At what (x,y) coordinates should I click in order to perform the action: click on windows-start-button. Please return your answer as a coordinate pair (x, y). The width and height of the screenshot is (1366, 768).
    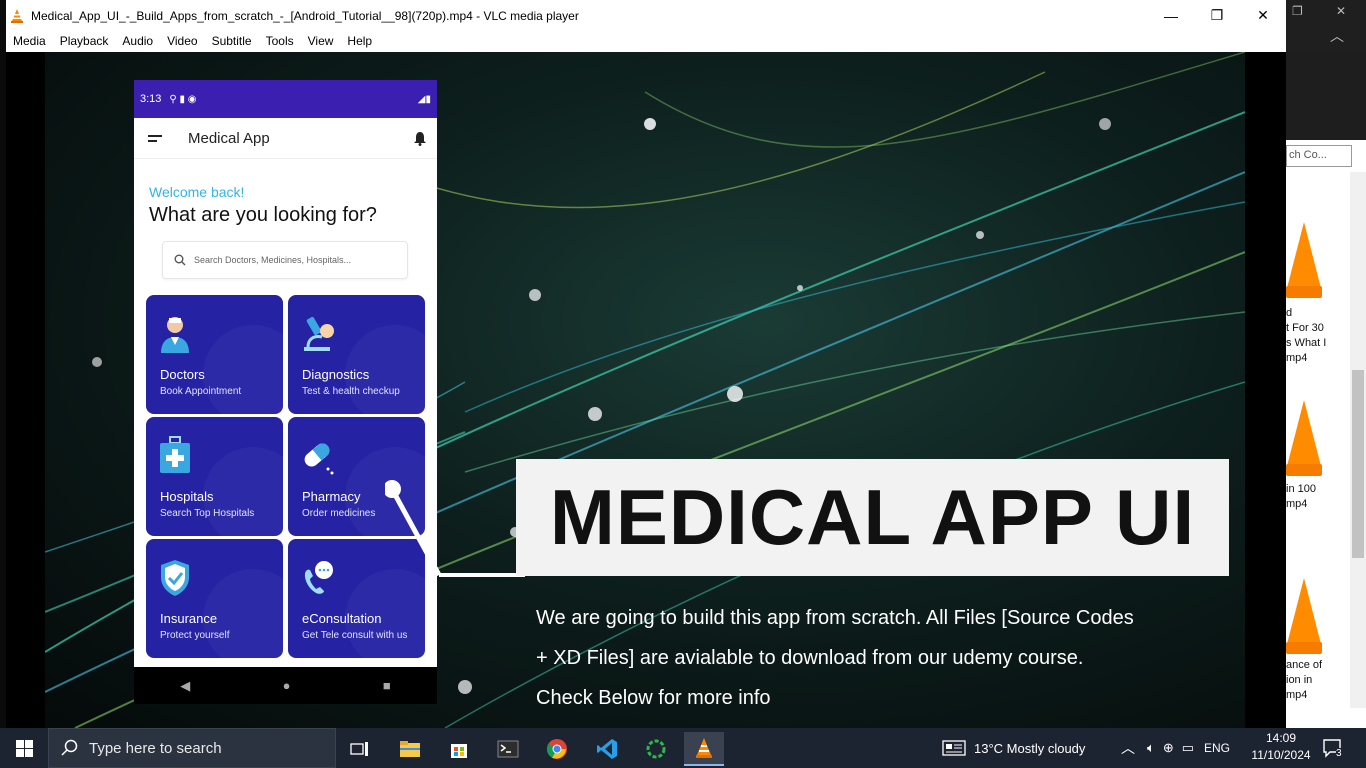
    Looking at the image, I should click on (24, 748).